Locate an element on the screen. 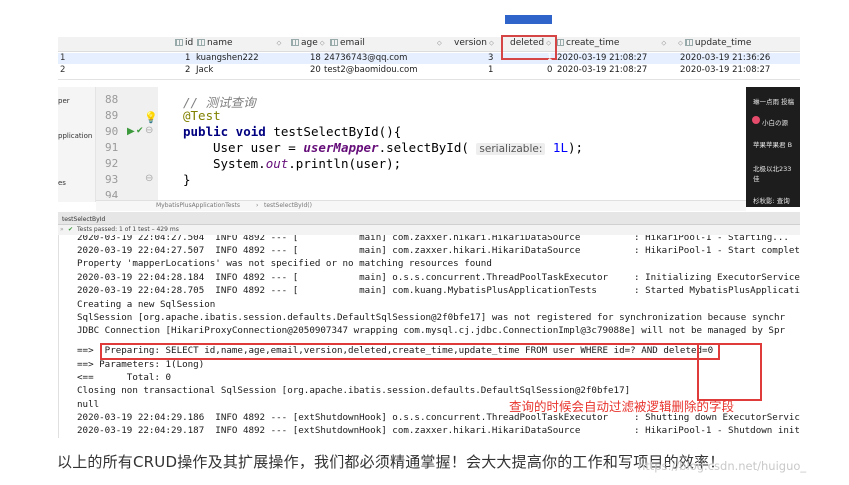  code-text: System. is located at coordinates (239, 163).